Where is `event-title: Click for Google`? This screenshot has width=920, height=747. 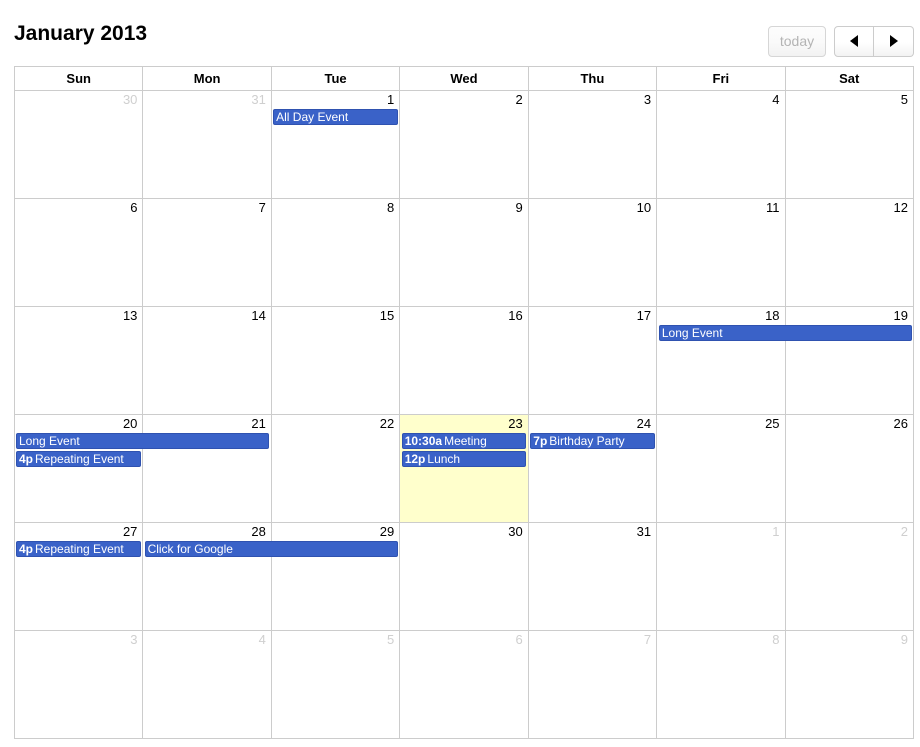 event-title: Click for Google is located at coordinates (190, 549).